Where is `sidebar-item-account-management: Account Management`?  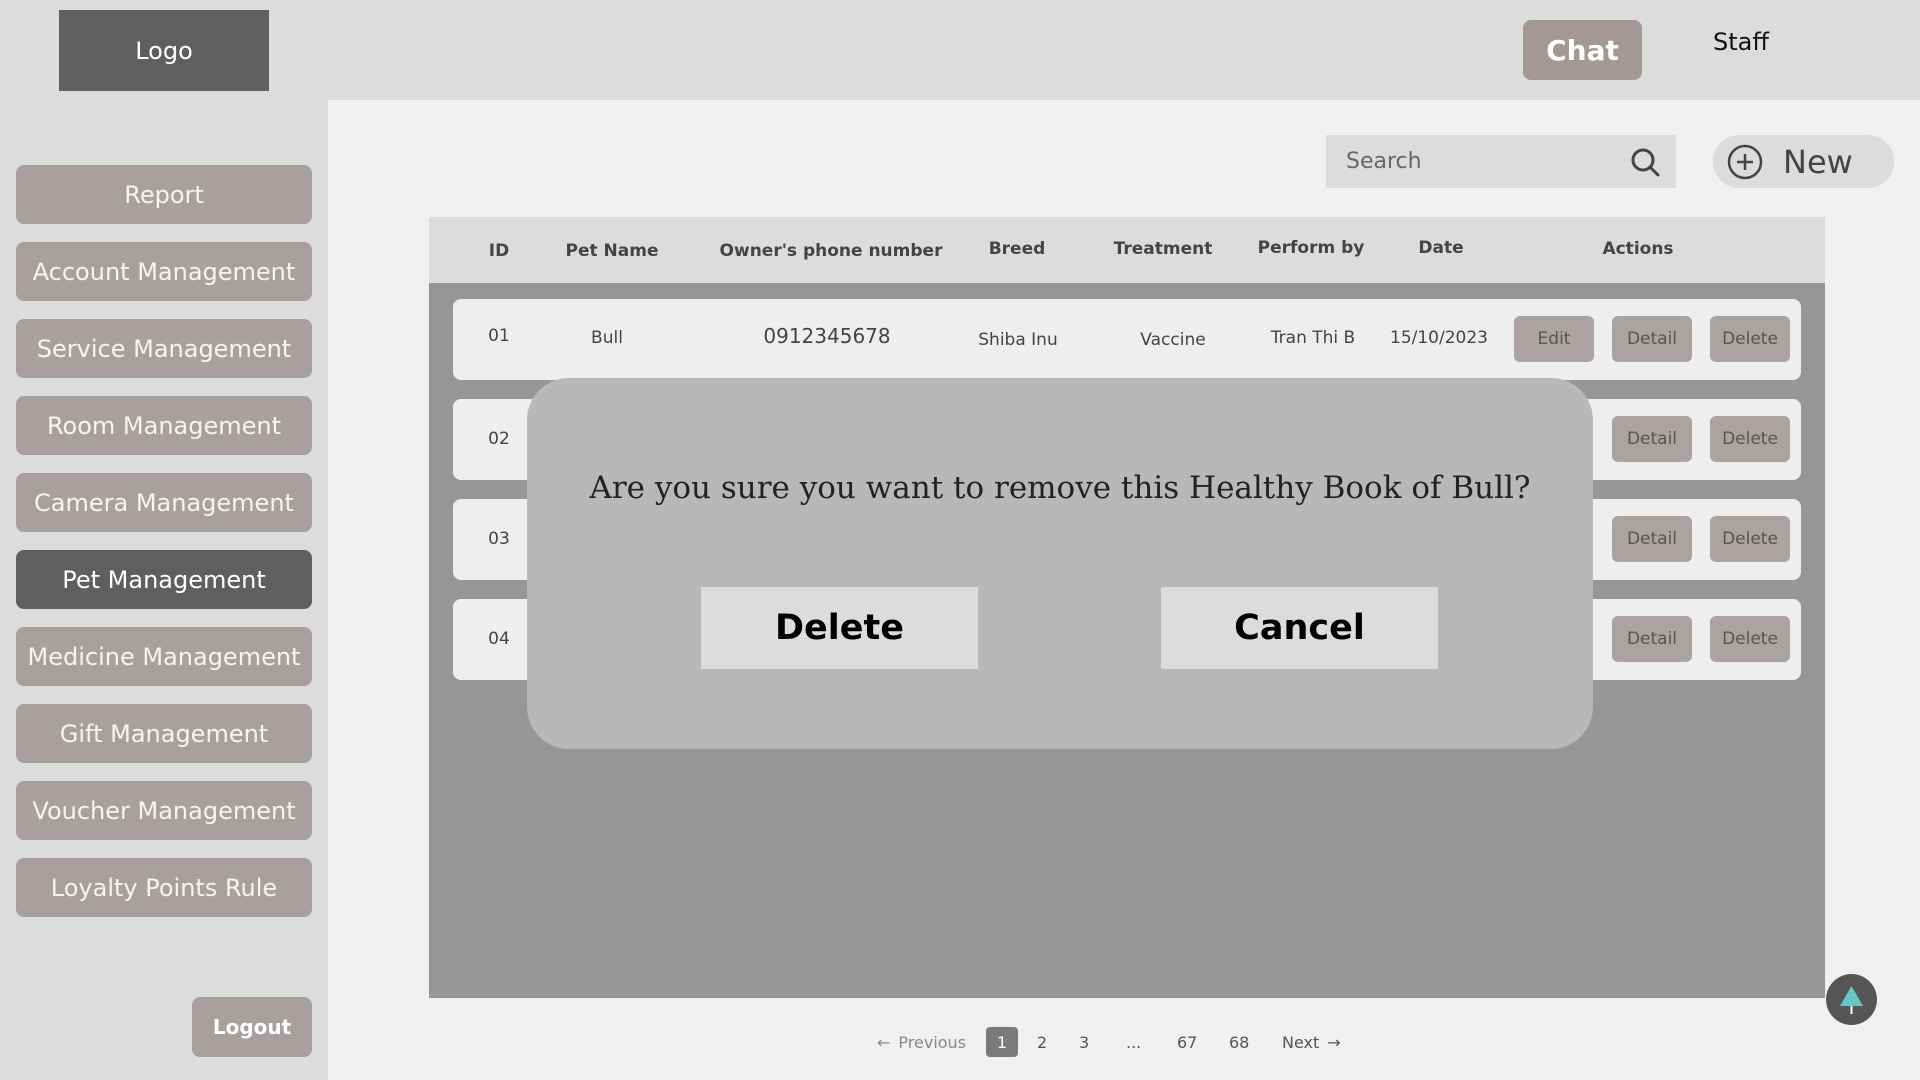
sidebar-item-account-management: Account Management is located at coordinates (164, 271).